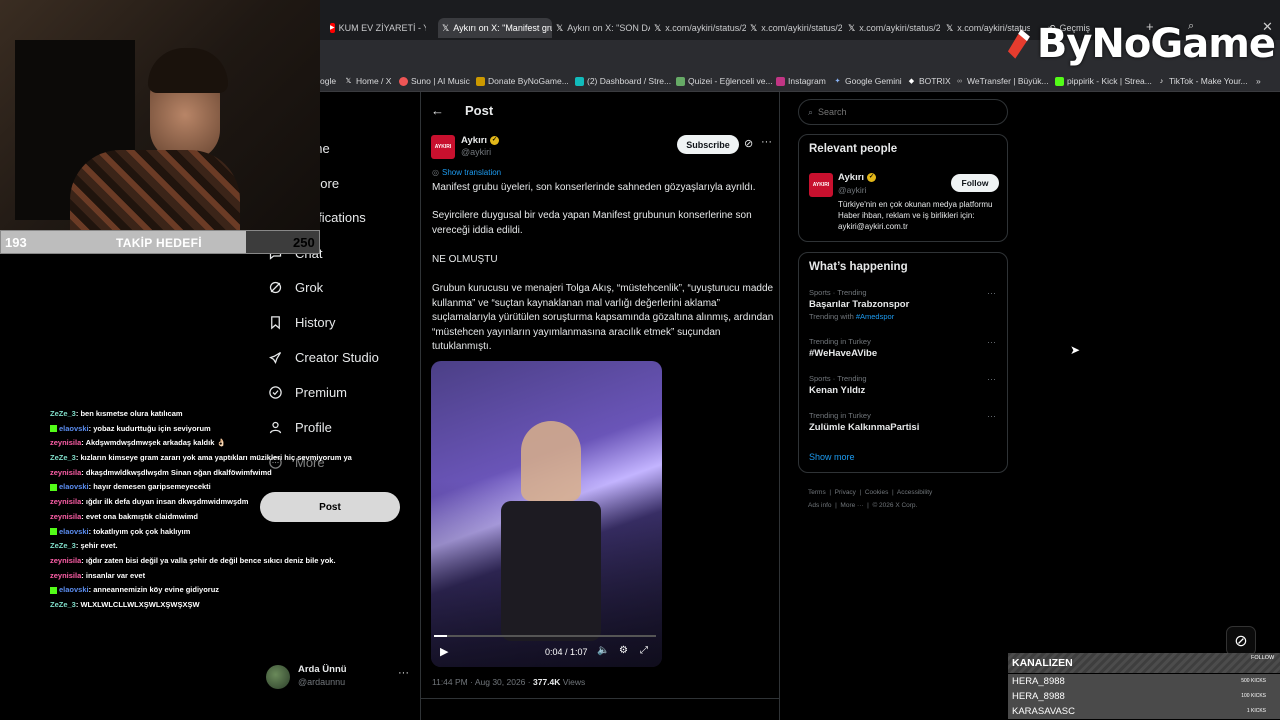 The width and height of the screenshot is (1280, 720). Describe the element at coordinates (794, 28) in the screenshot. I see `tab-status-2: 𝕏x.com/aykiri/status/20` at that location.